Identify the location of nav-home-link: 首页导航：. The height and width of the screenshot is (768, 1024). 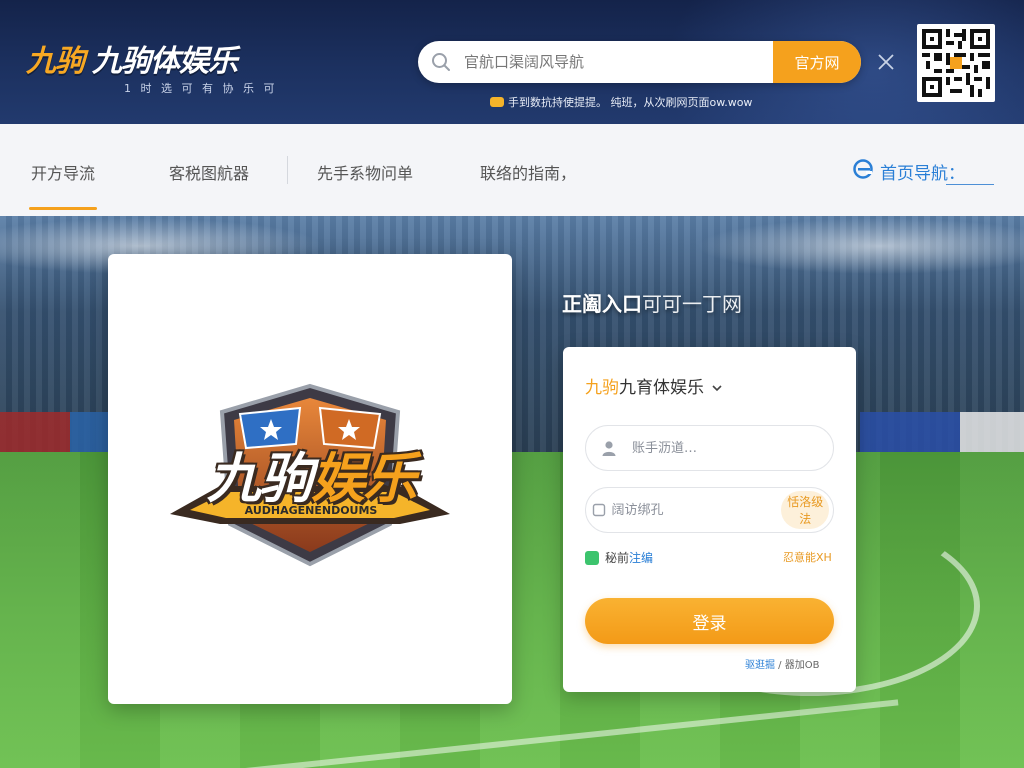
(908, 171).